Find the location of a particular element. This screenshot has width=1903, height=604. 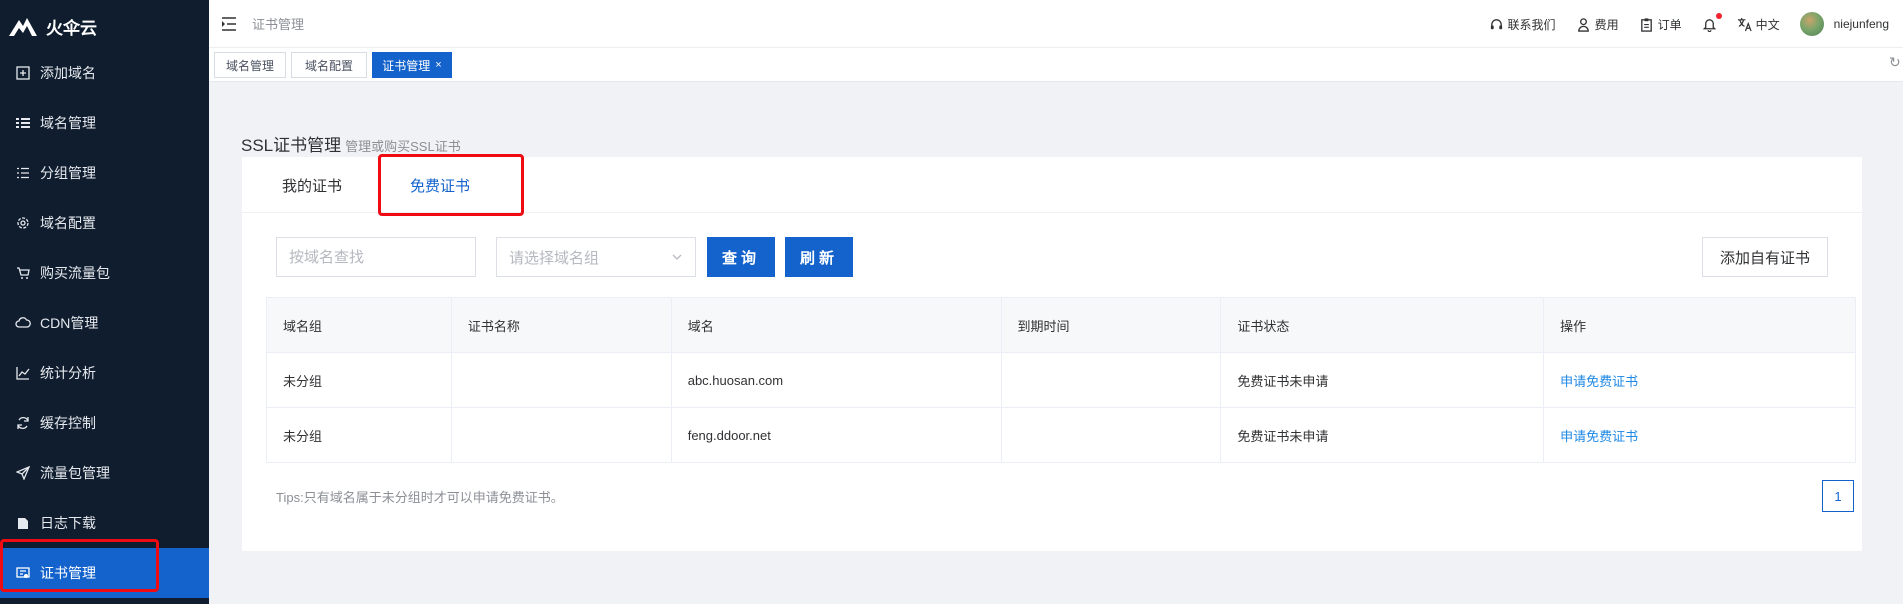

sidebar-item-cache-control: 缓存控制 is located at coordinates (104, 423).